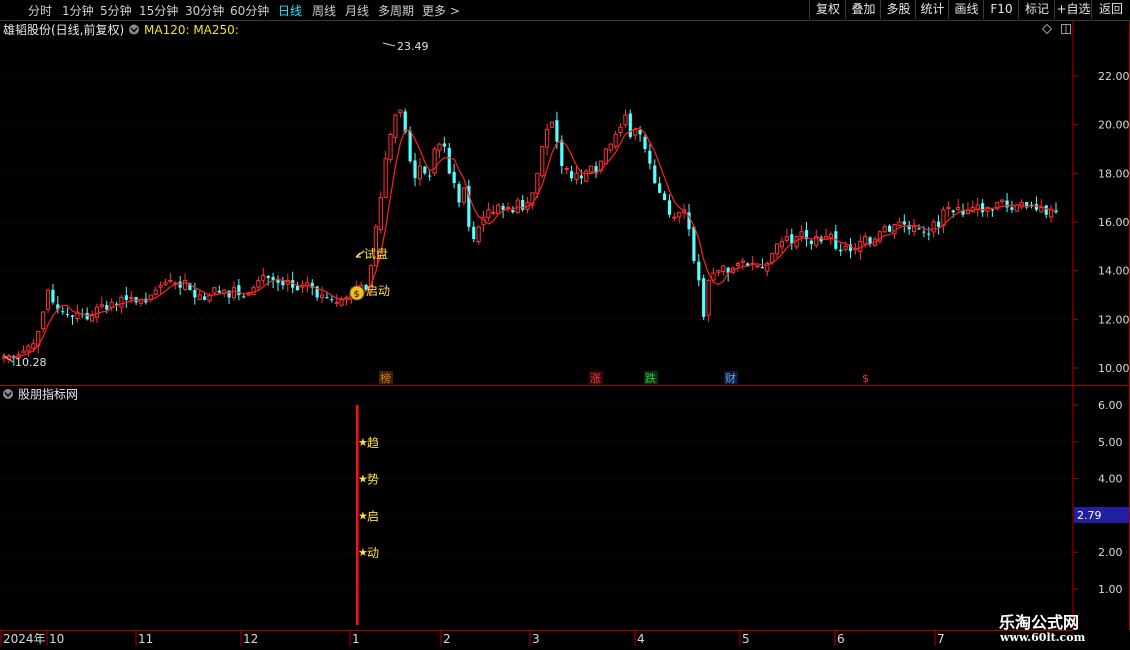  I want to click on max-price-pointer, so click(389, 44).